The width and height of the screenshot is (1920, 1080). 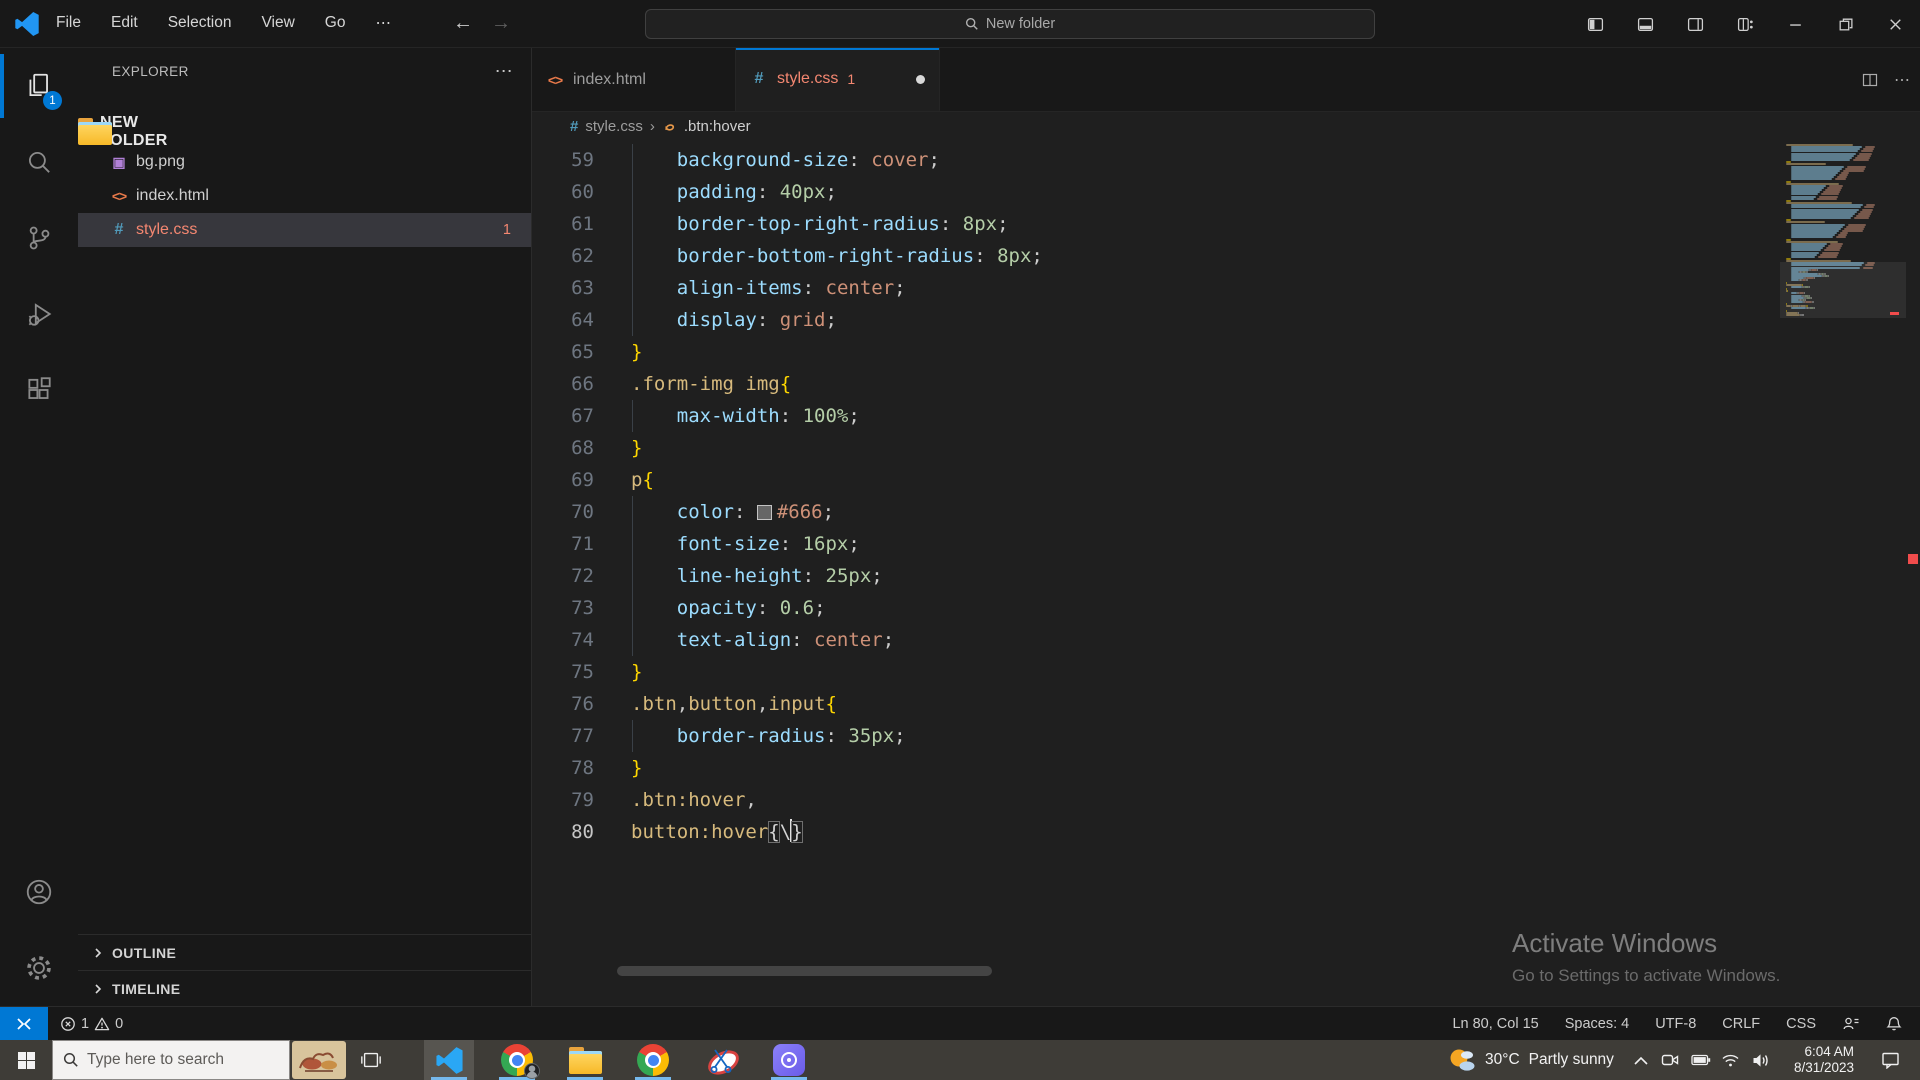 What do you see at coordinates (39, 390) in the screenshot?
I see `extensions-icon` at bounding box center [39, 390].